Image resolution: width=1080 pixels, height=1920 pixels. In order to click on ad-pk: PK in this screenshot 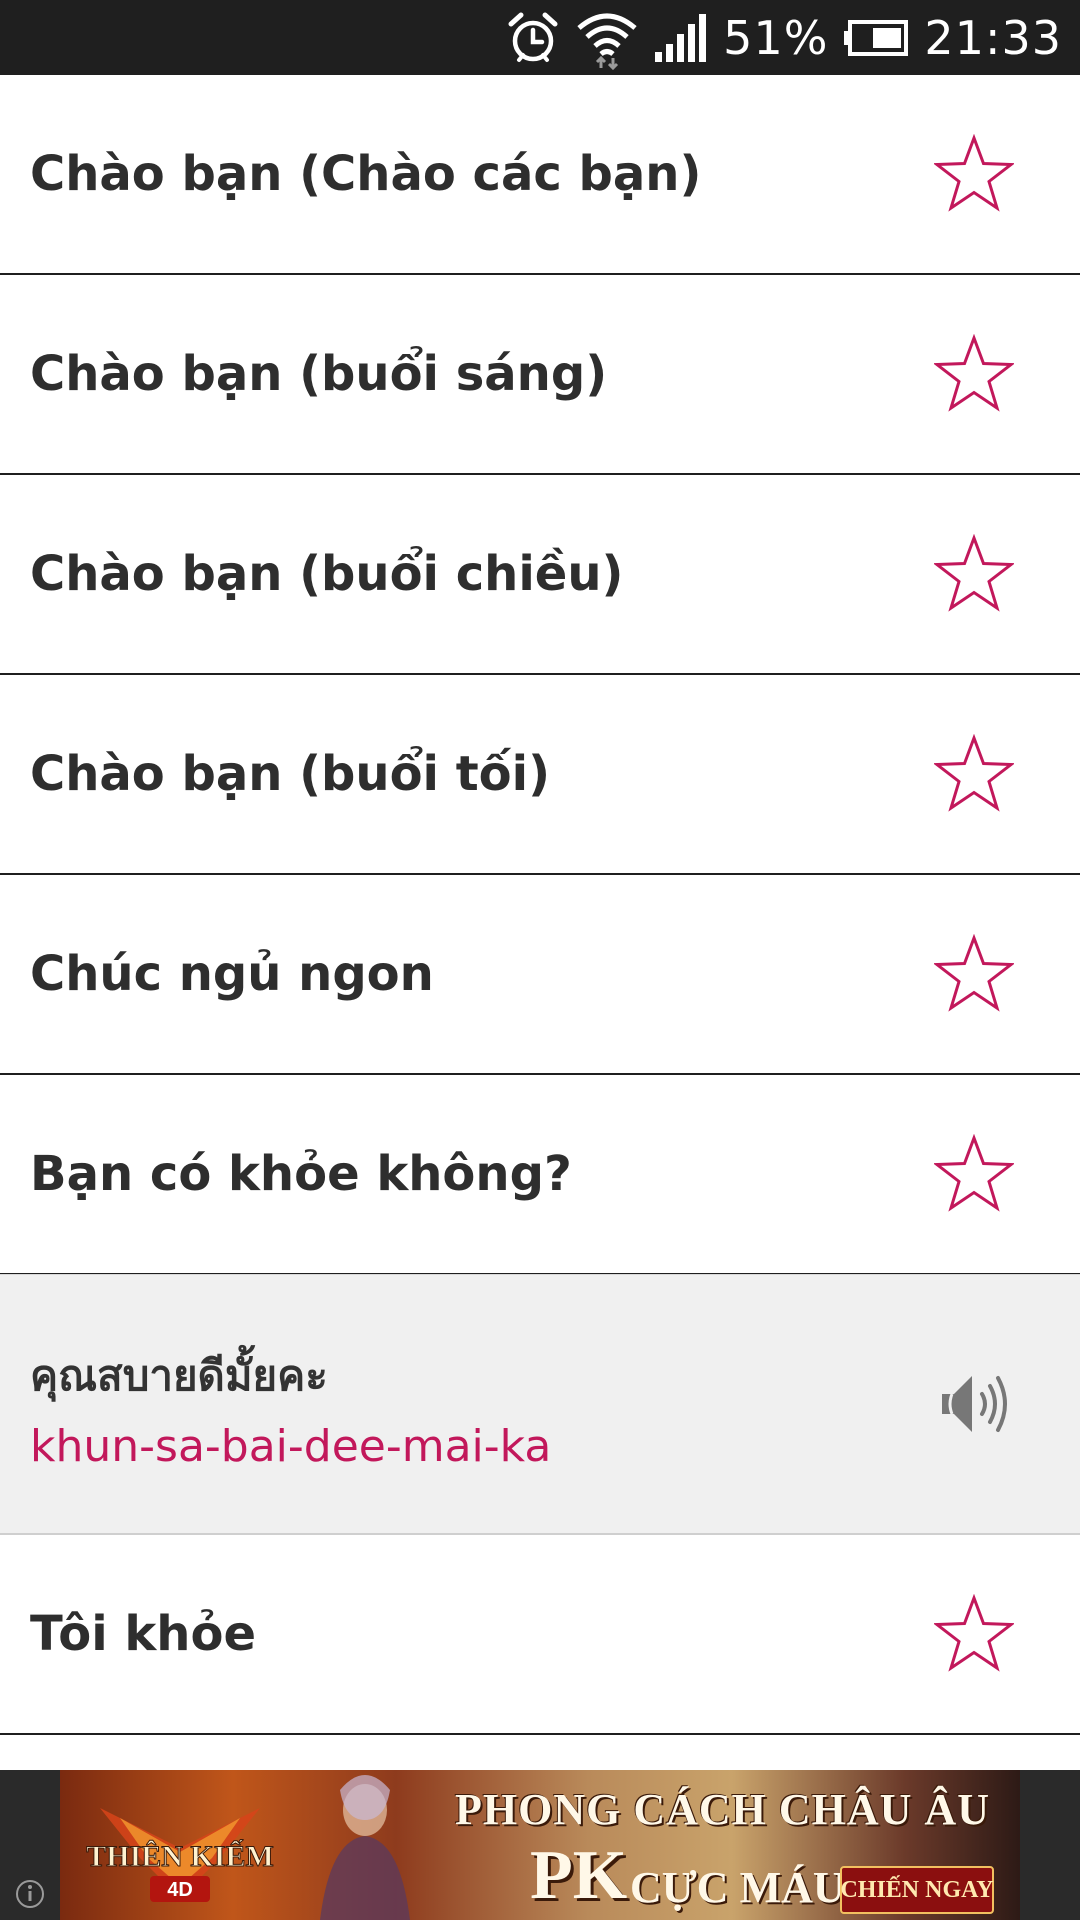, I will do `click(579, 1875)`.